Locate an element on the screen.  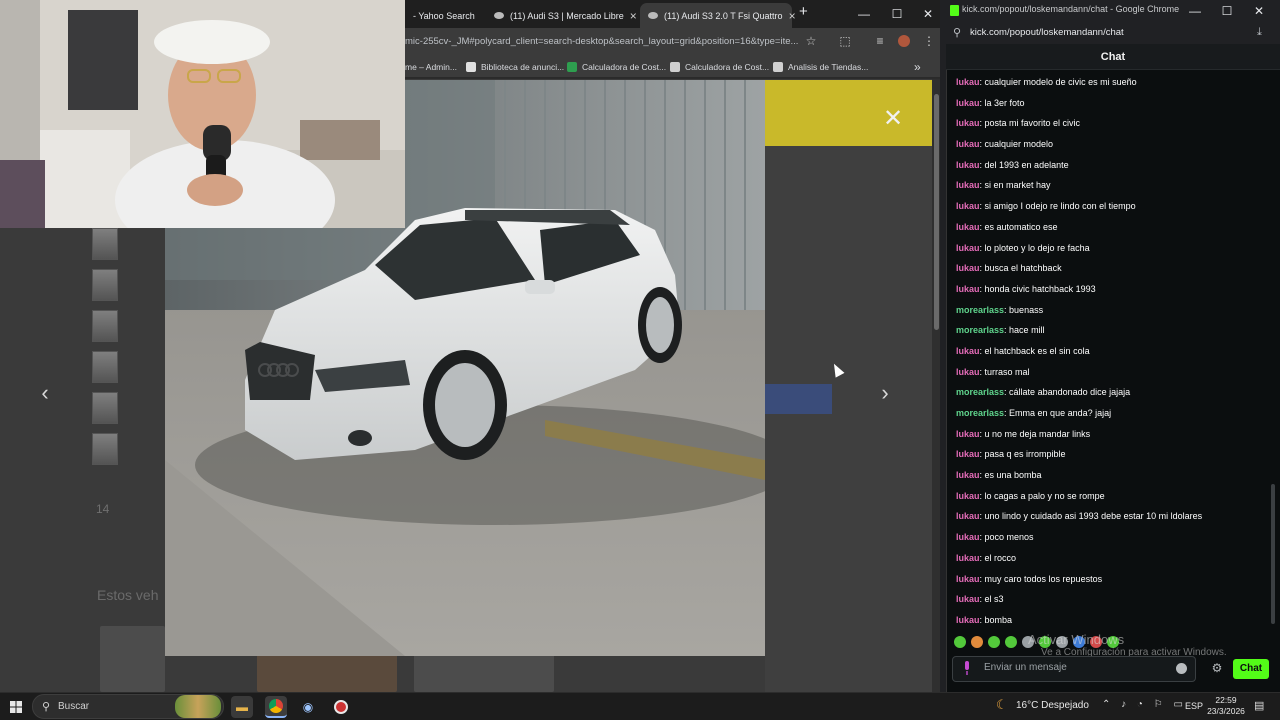
notification-icon: ▤ is located at coordinates (1259, 705).